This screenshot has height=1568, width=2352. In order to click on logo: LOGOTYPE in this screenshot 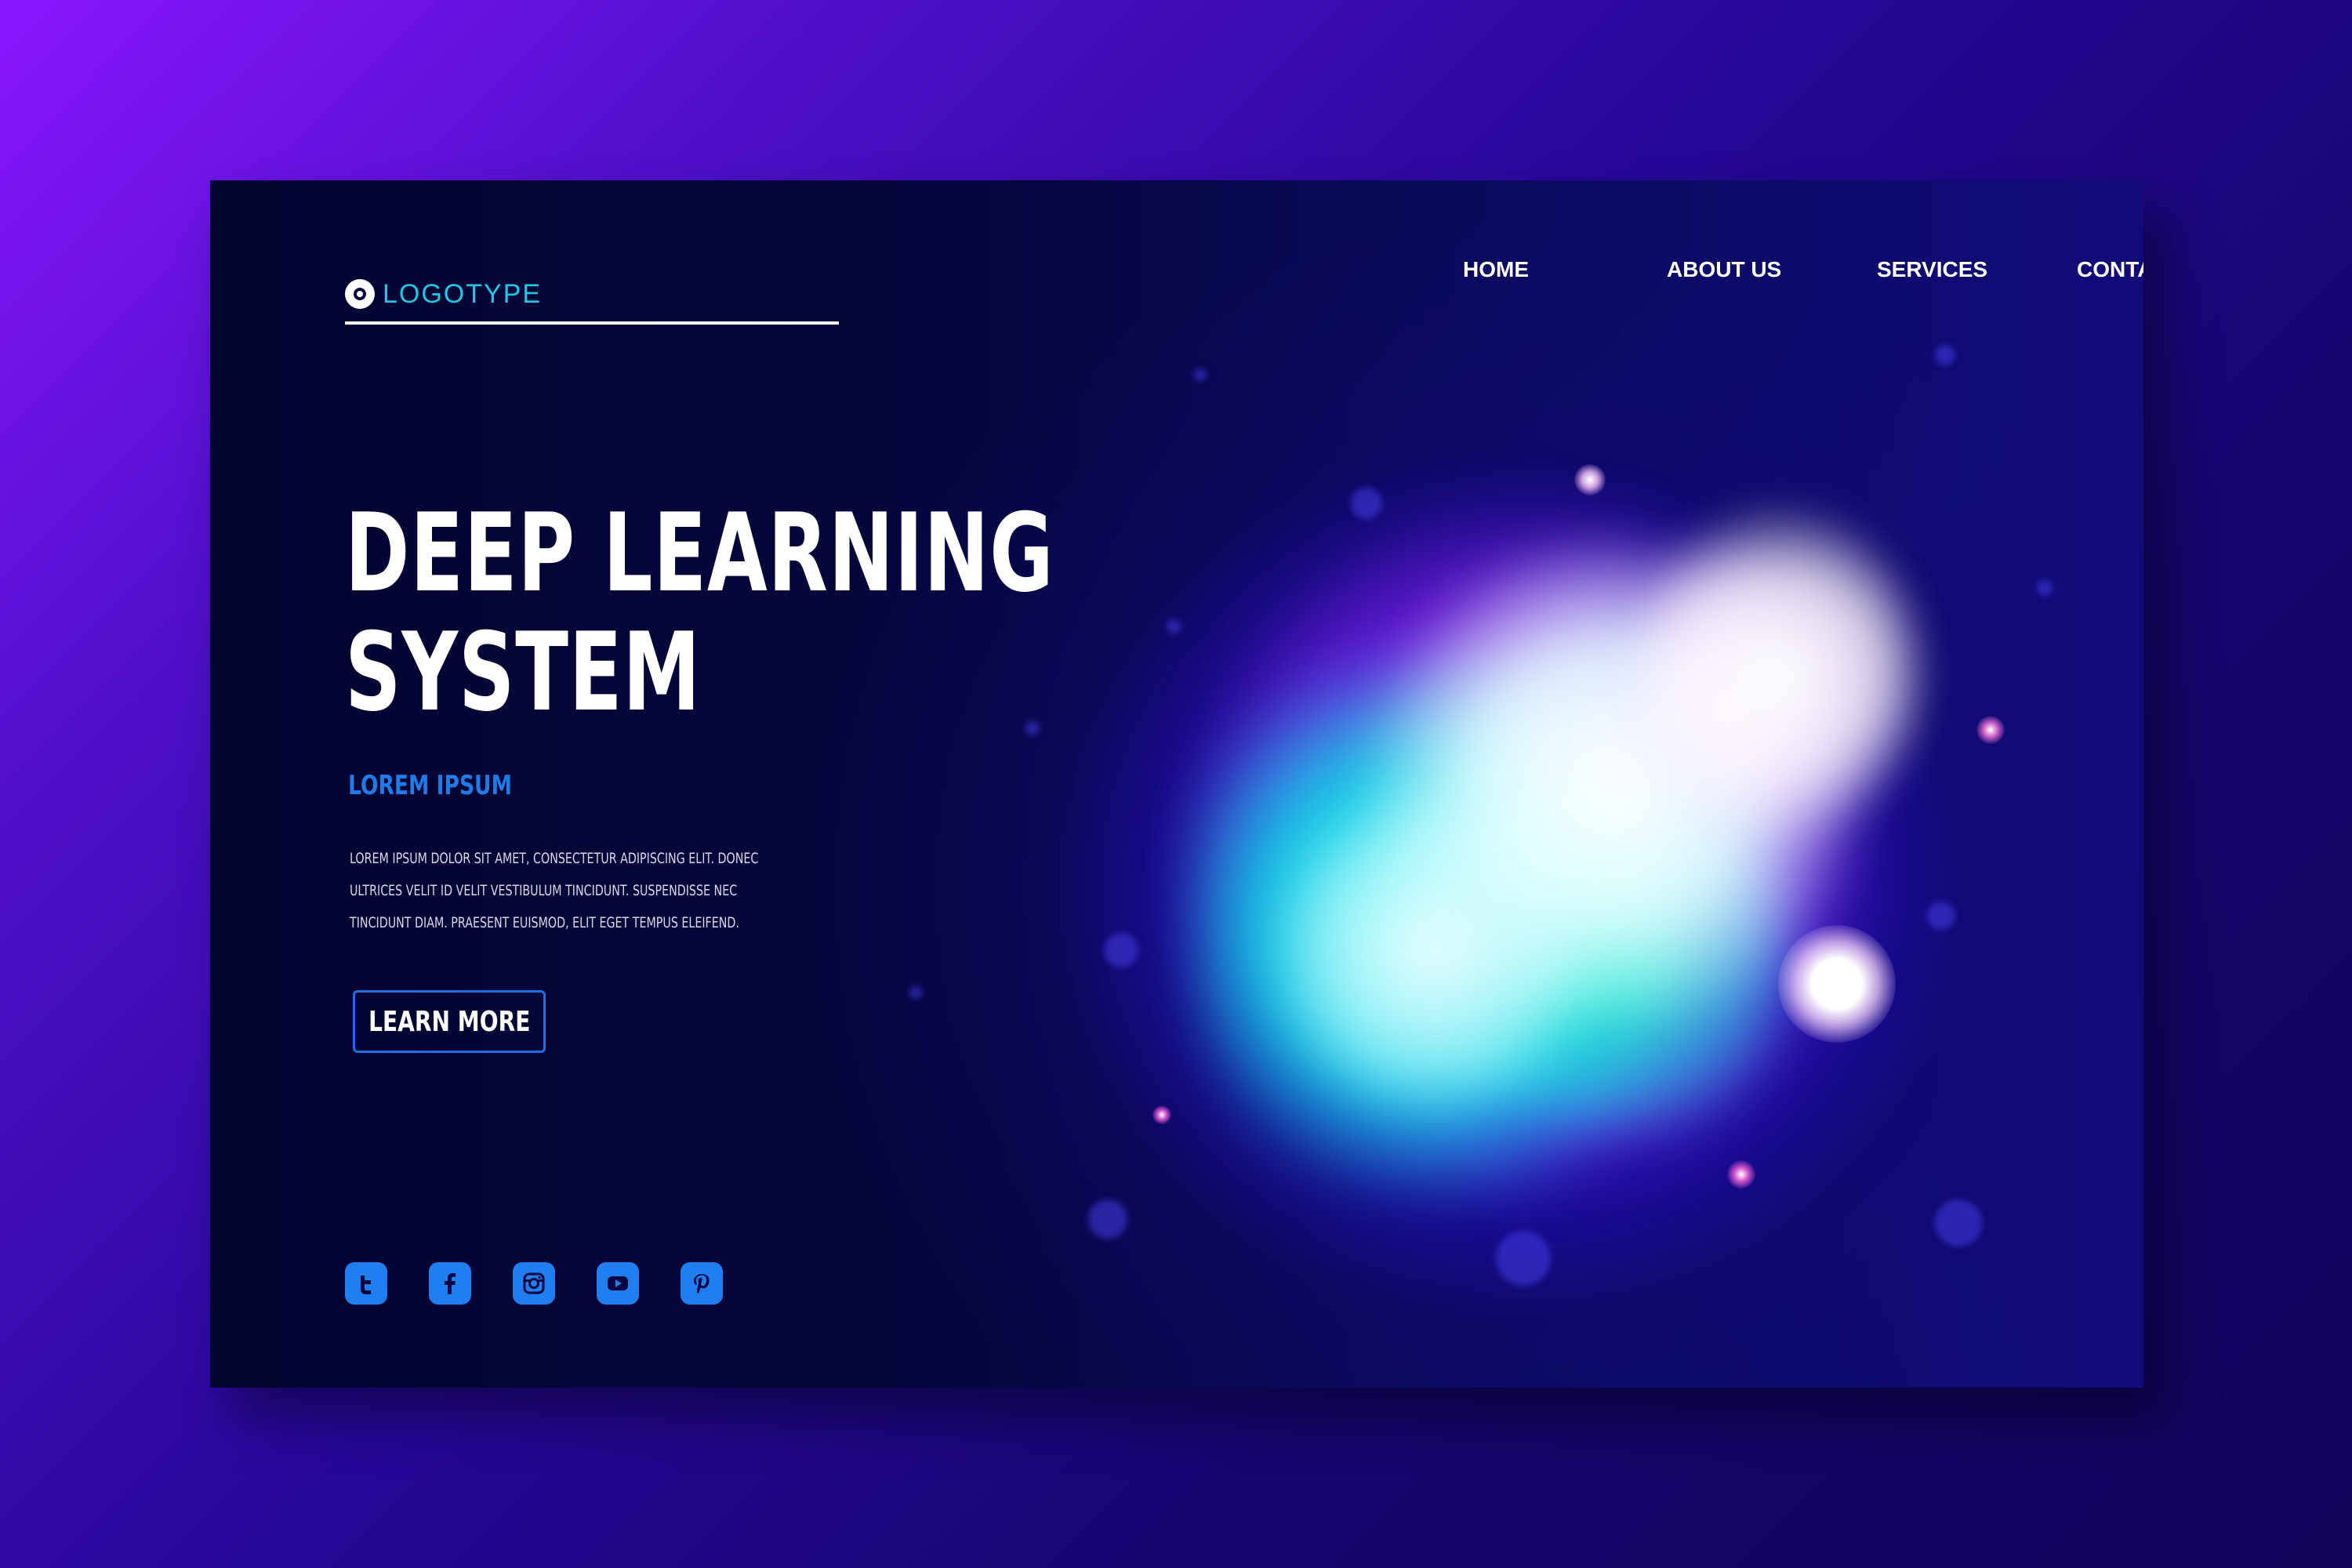, I will do `click(592, 296)`.